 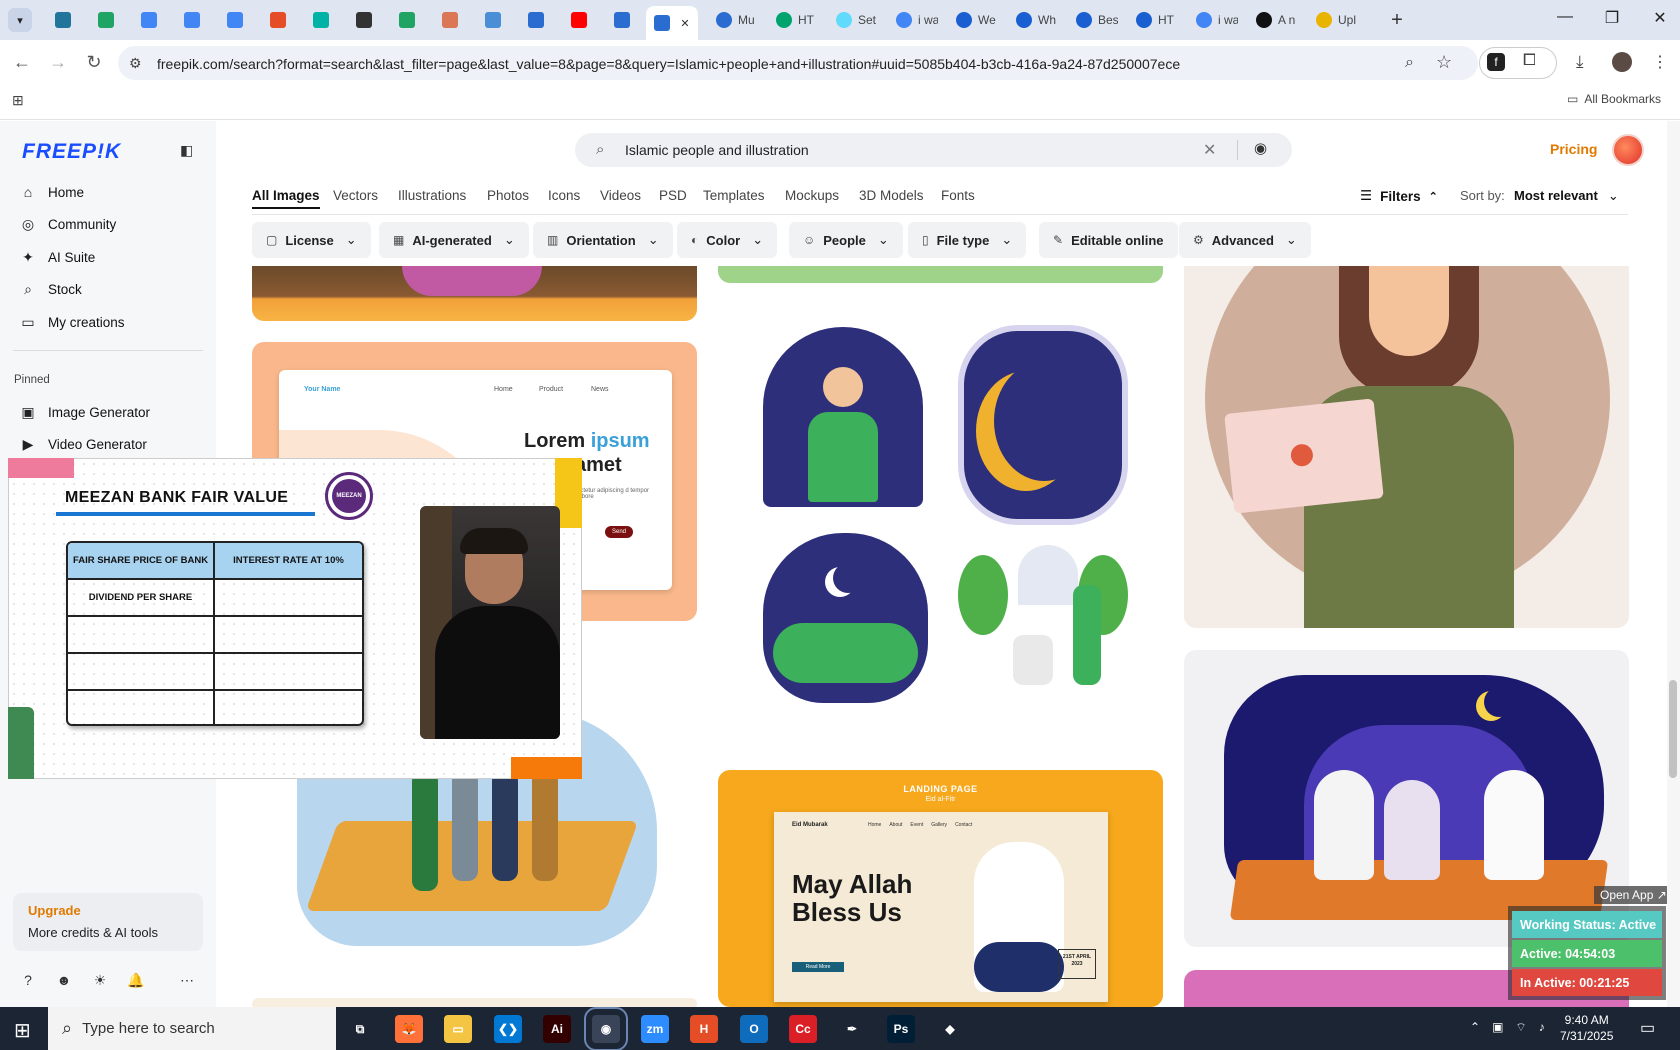 I want to click on pinned-item-video-generator: ▶ Video Generator, so click(x=83, y=444).